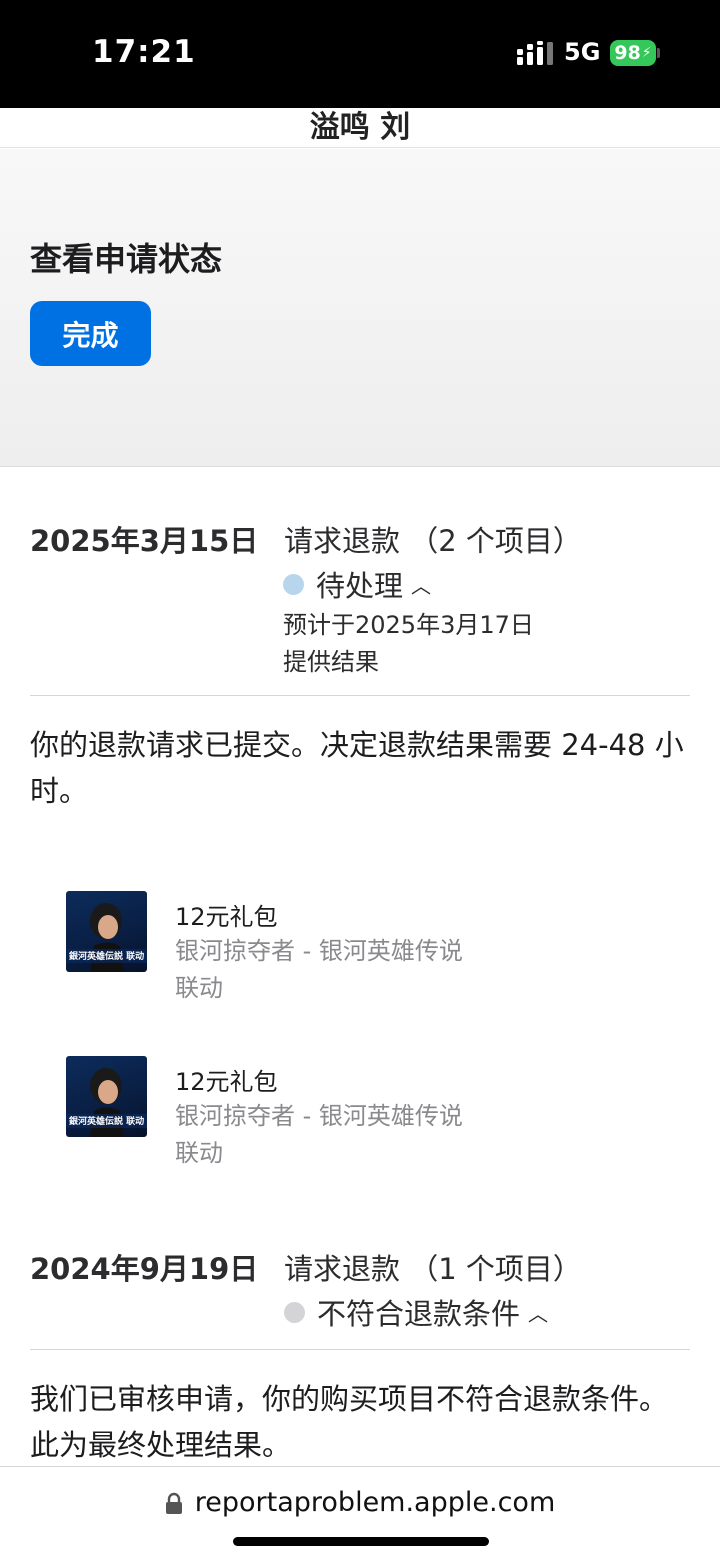 The height and width of the screenshot is (1561, 720). Describe the element at coordinates (331, 662) in the screenshot. I see `eta-line-2: 提供结果` at that location.